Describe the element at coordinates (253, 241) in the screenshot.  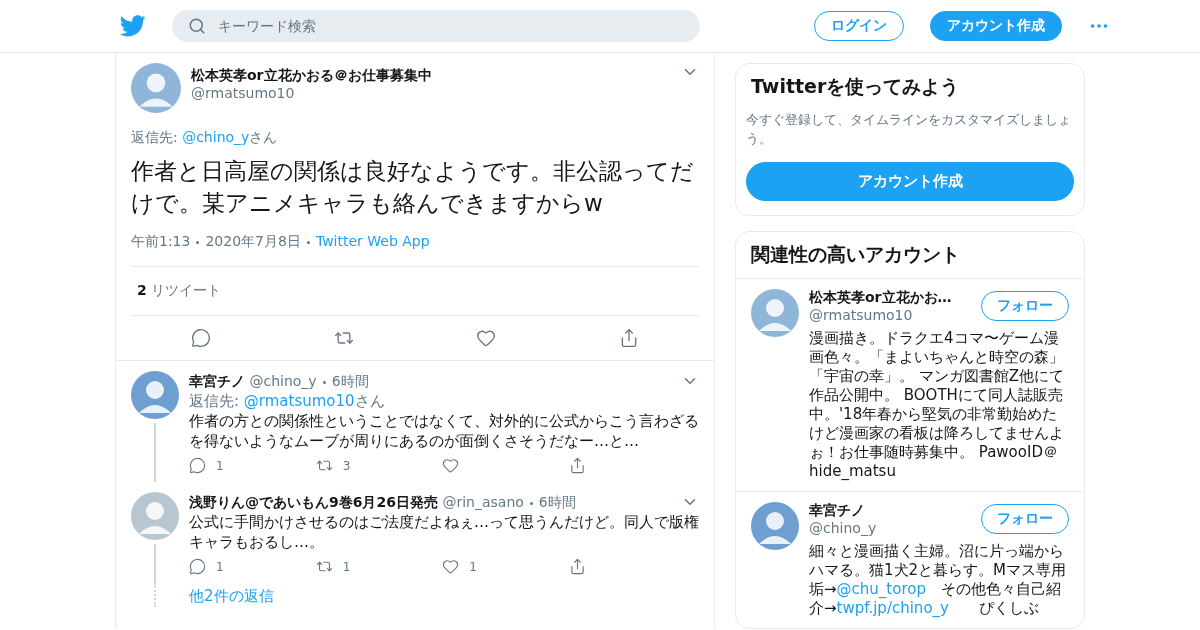
I see `tweet-date: 2020年7月8日` at that location.